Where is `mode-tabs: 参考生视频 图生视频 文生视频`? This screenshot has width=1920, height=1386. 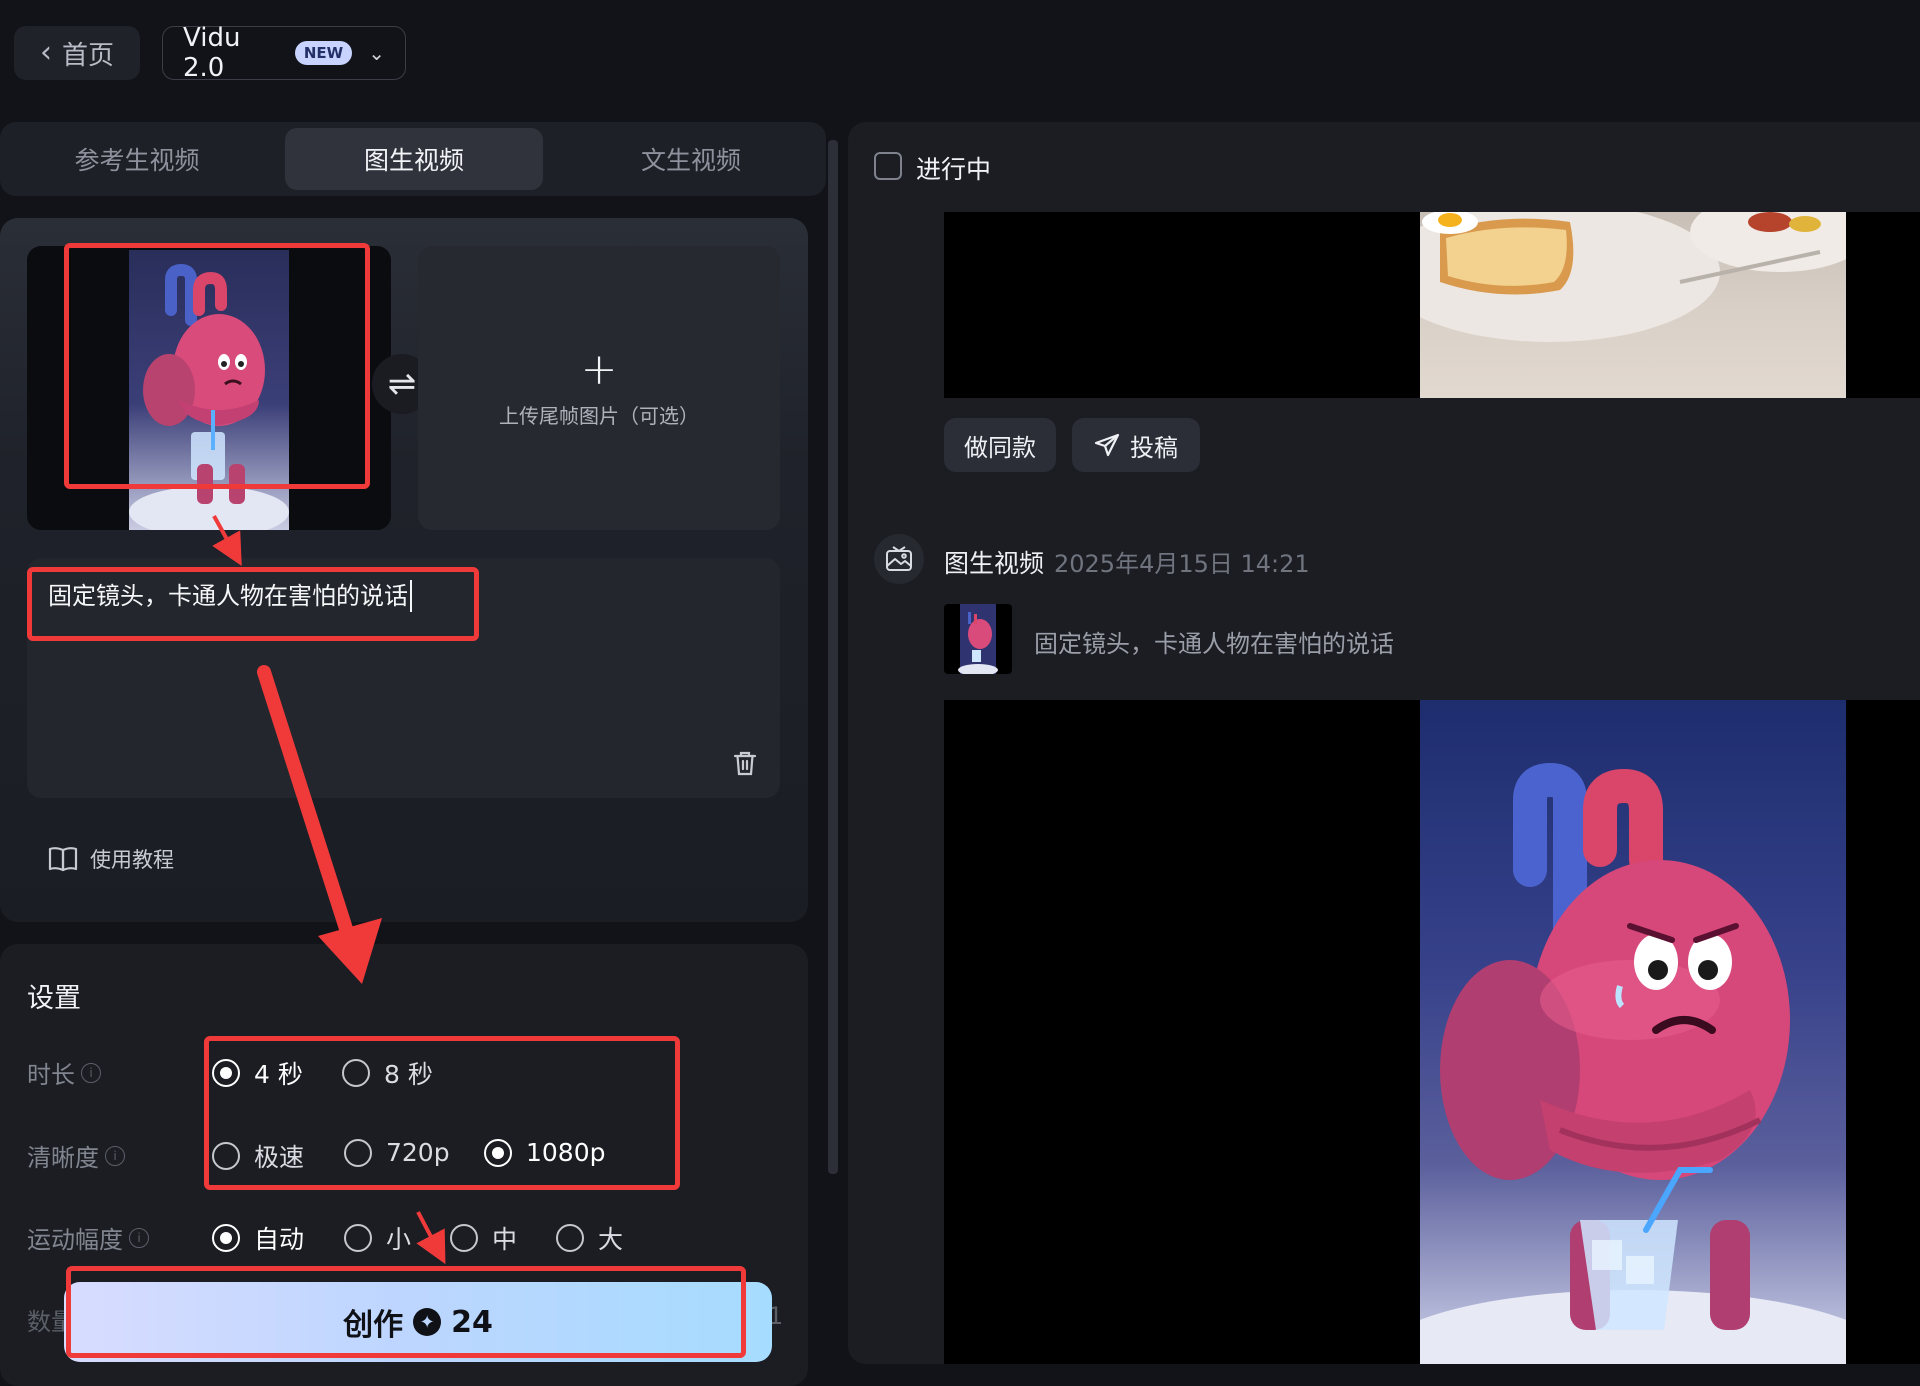
mode-tabs: 参考生视频 图生视频 文生视频 is located at coordinates (413, 159).